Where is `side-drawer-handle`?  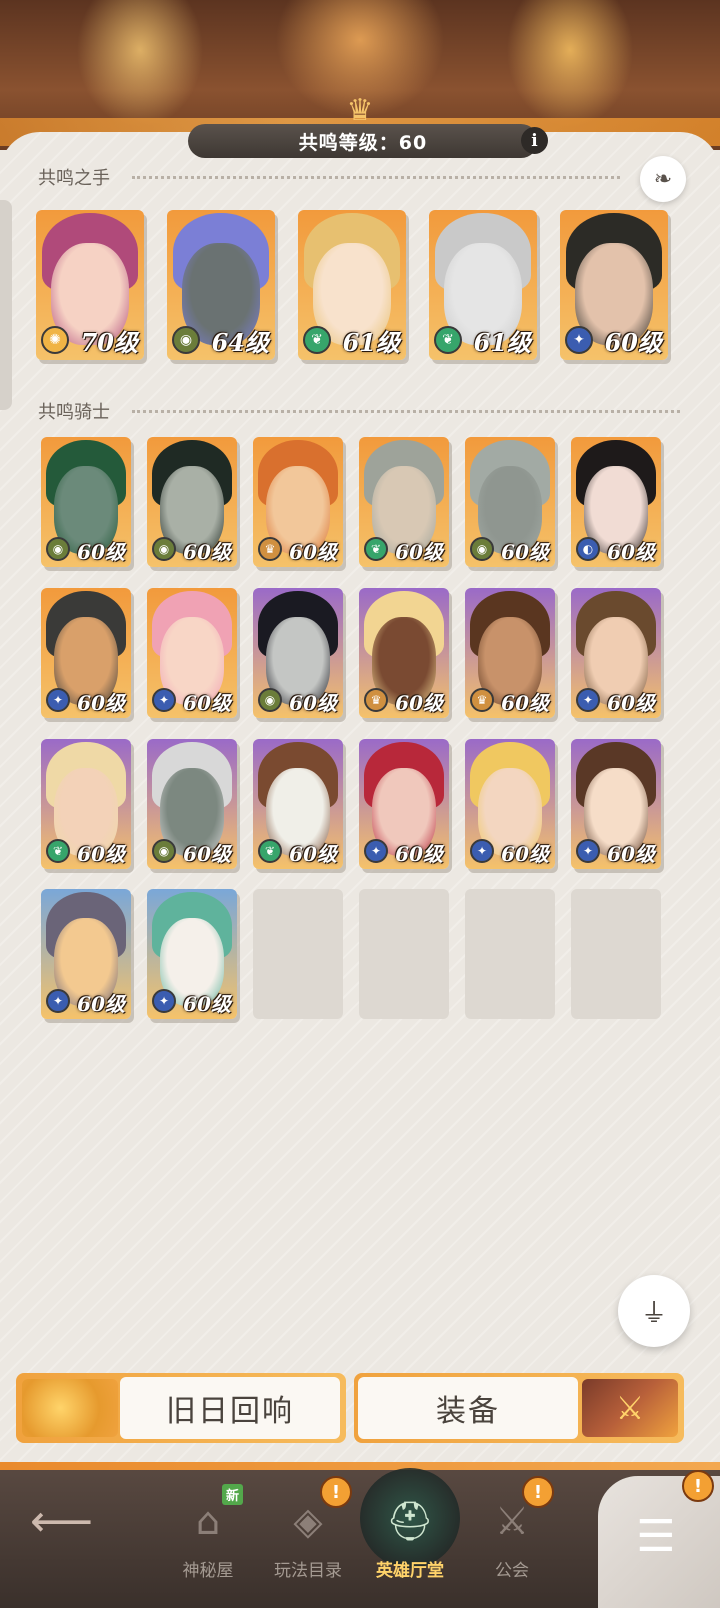
side-drawer-handle is located at coordinates (6, 305).